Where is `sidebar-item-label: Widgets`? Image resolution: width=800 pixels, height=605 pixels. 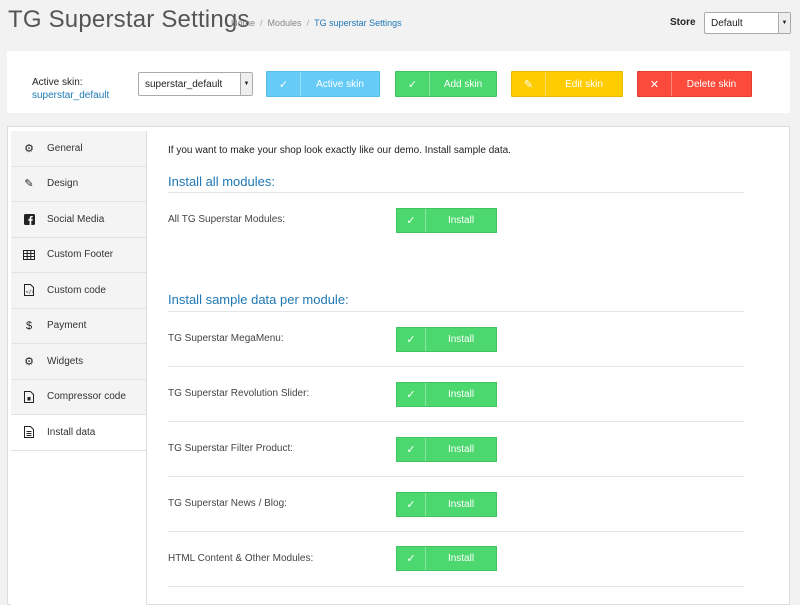
sidebar-item-label: Widgets is located at coordinates (65, 361).